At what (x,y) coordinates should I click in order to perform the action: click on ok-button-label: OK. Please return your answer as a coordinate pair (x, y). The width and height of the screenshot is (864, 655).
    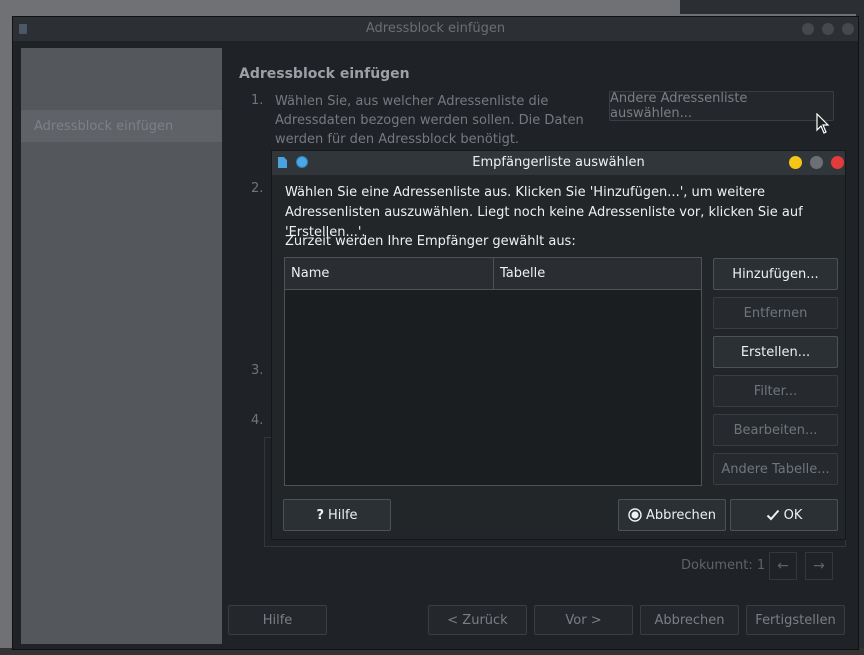
    Looking at the image, I should click on (793, 515).